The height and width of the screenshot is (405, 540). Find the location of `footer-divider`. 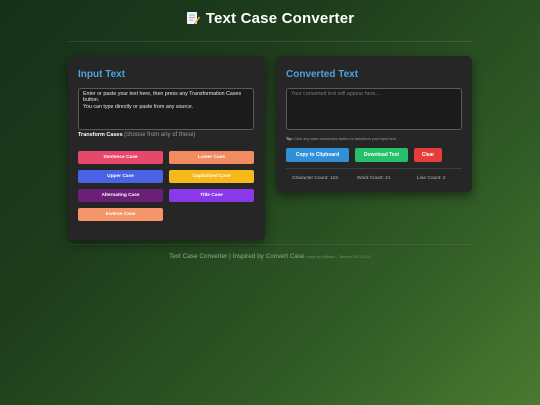

footer-divider is located at coordinates (270, 244).